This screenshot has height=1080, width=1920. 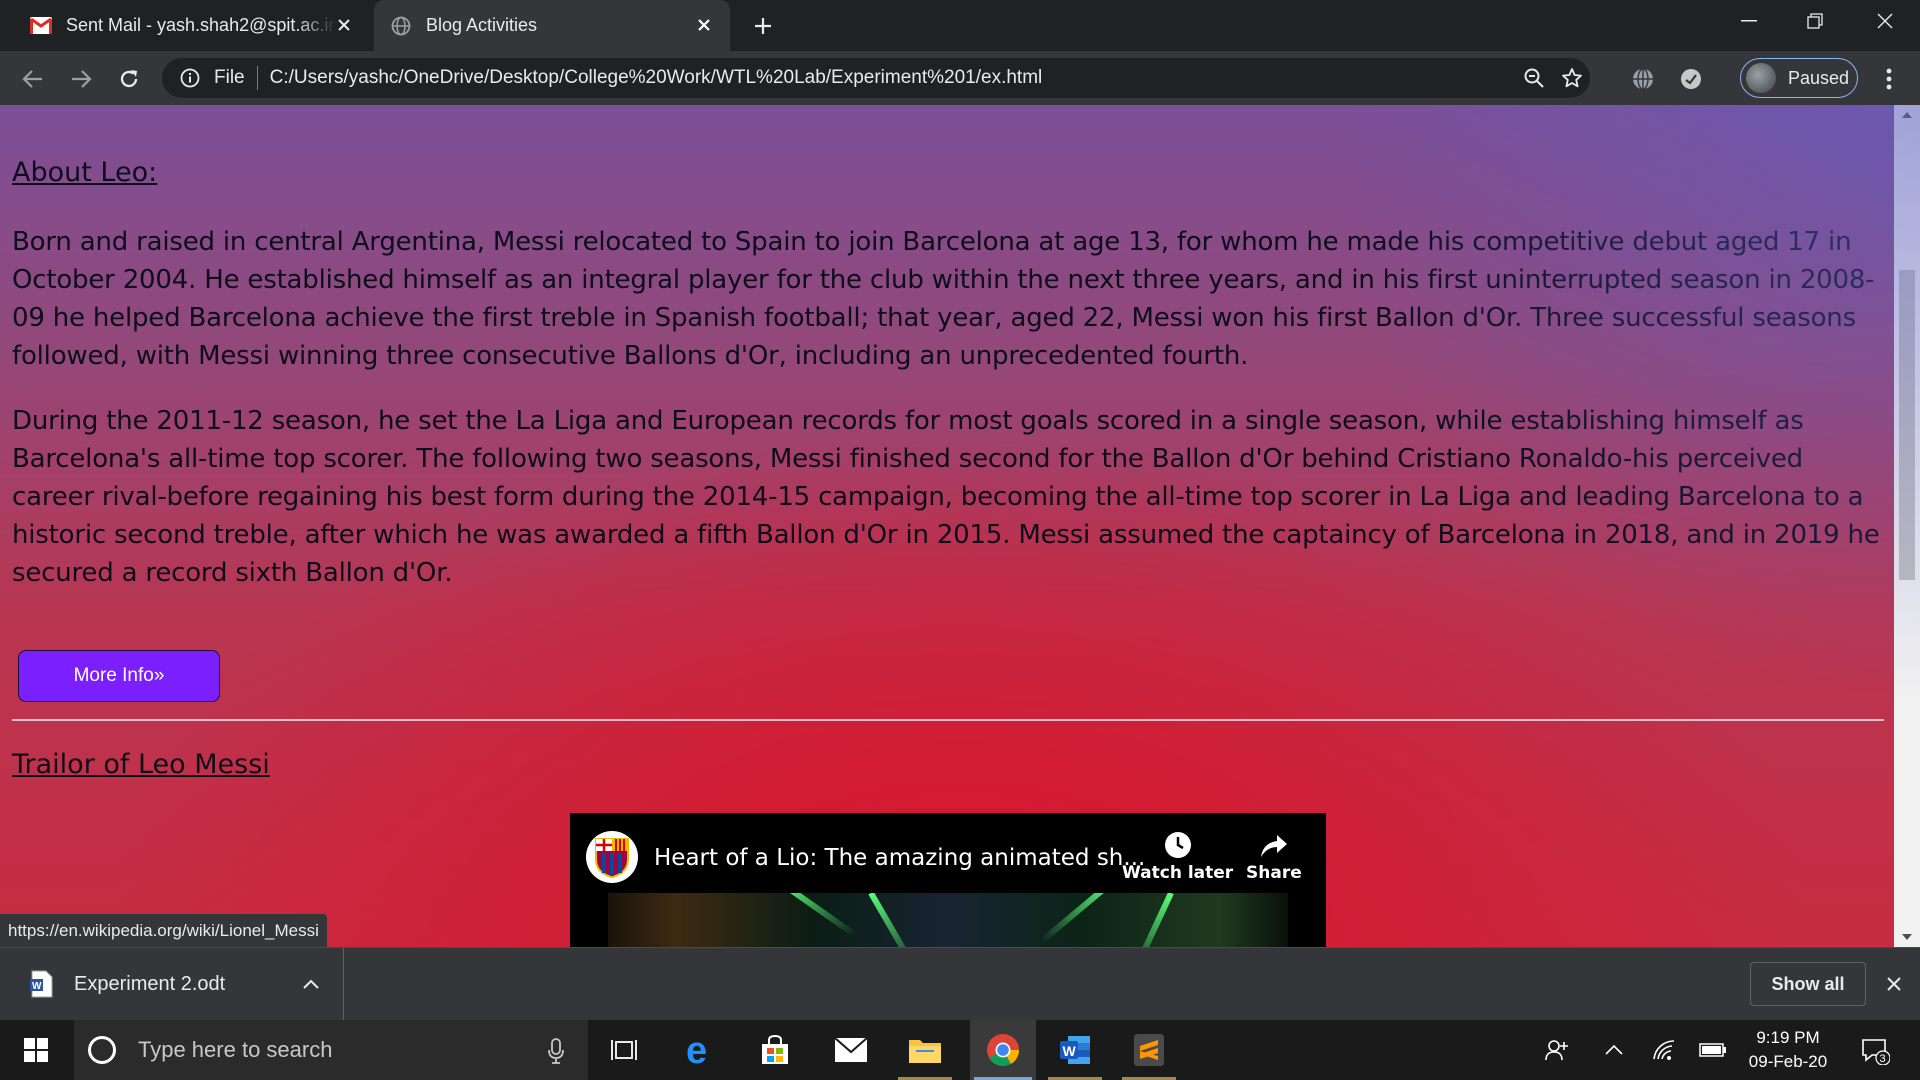 I want to click on chrome-icon, so click(x=1003, y=1050).